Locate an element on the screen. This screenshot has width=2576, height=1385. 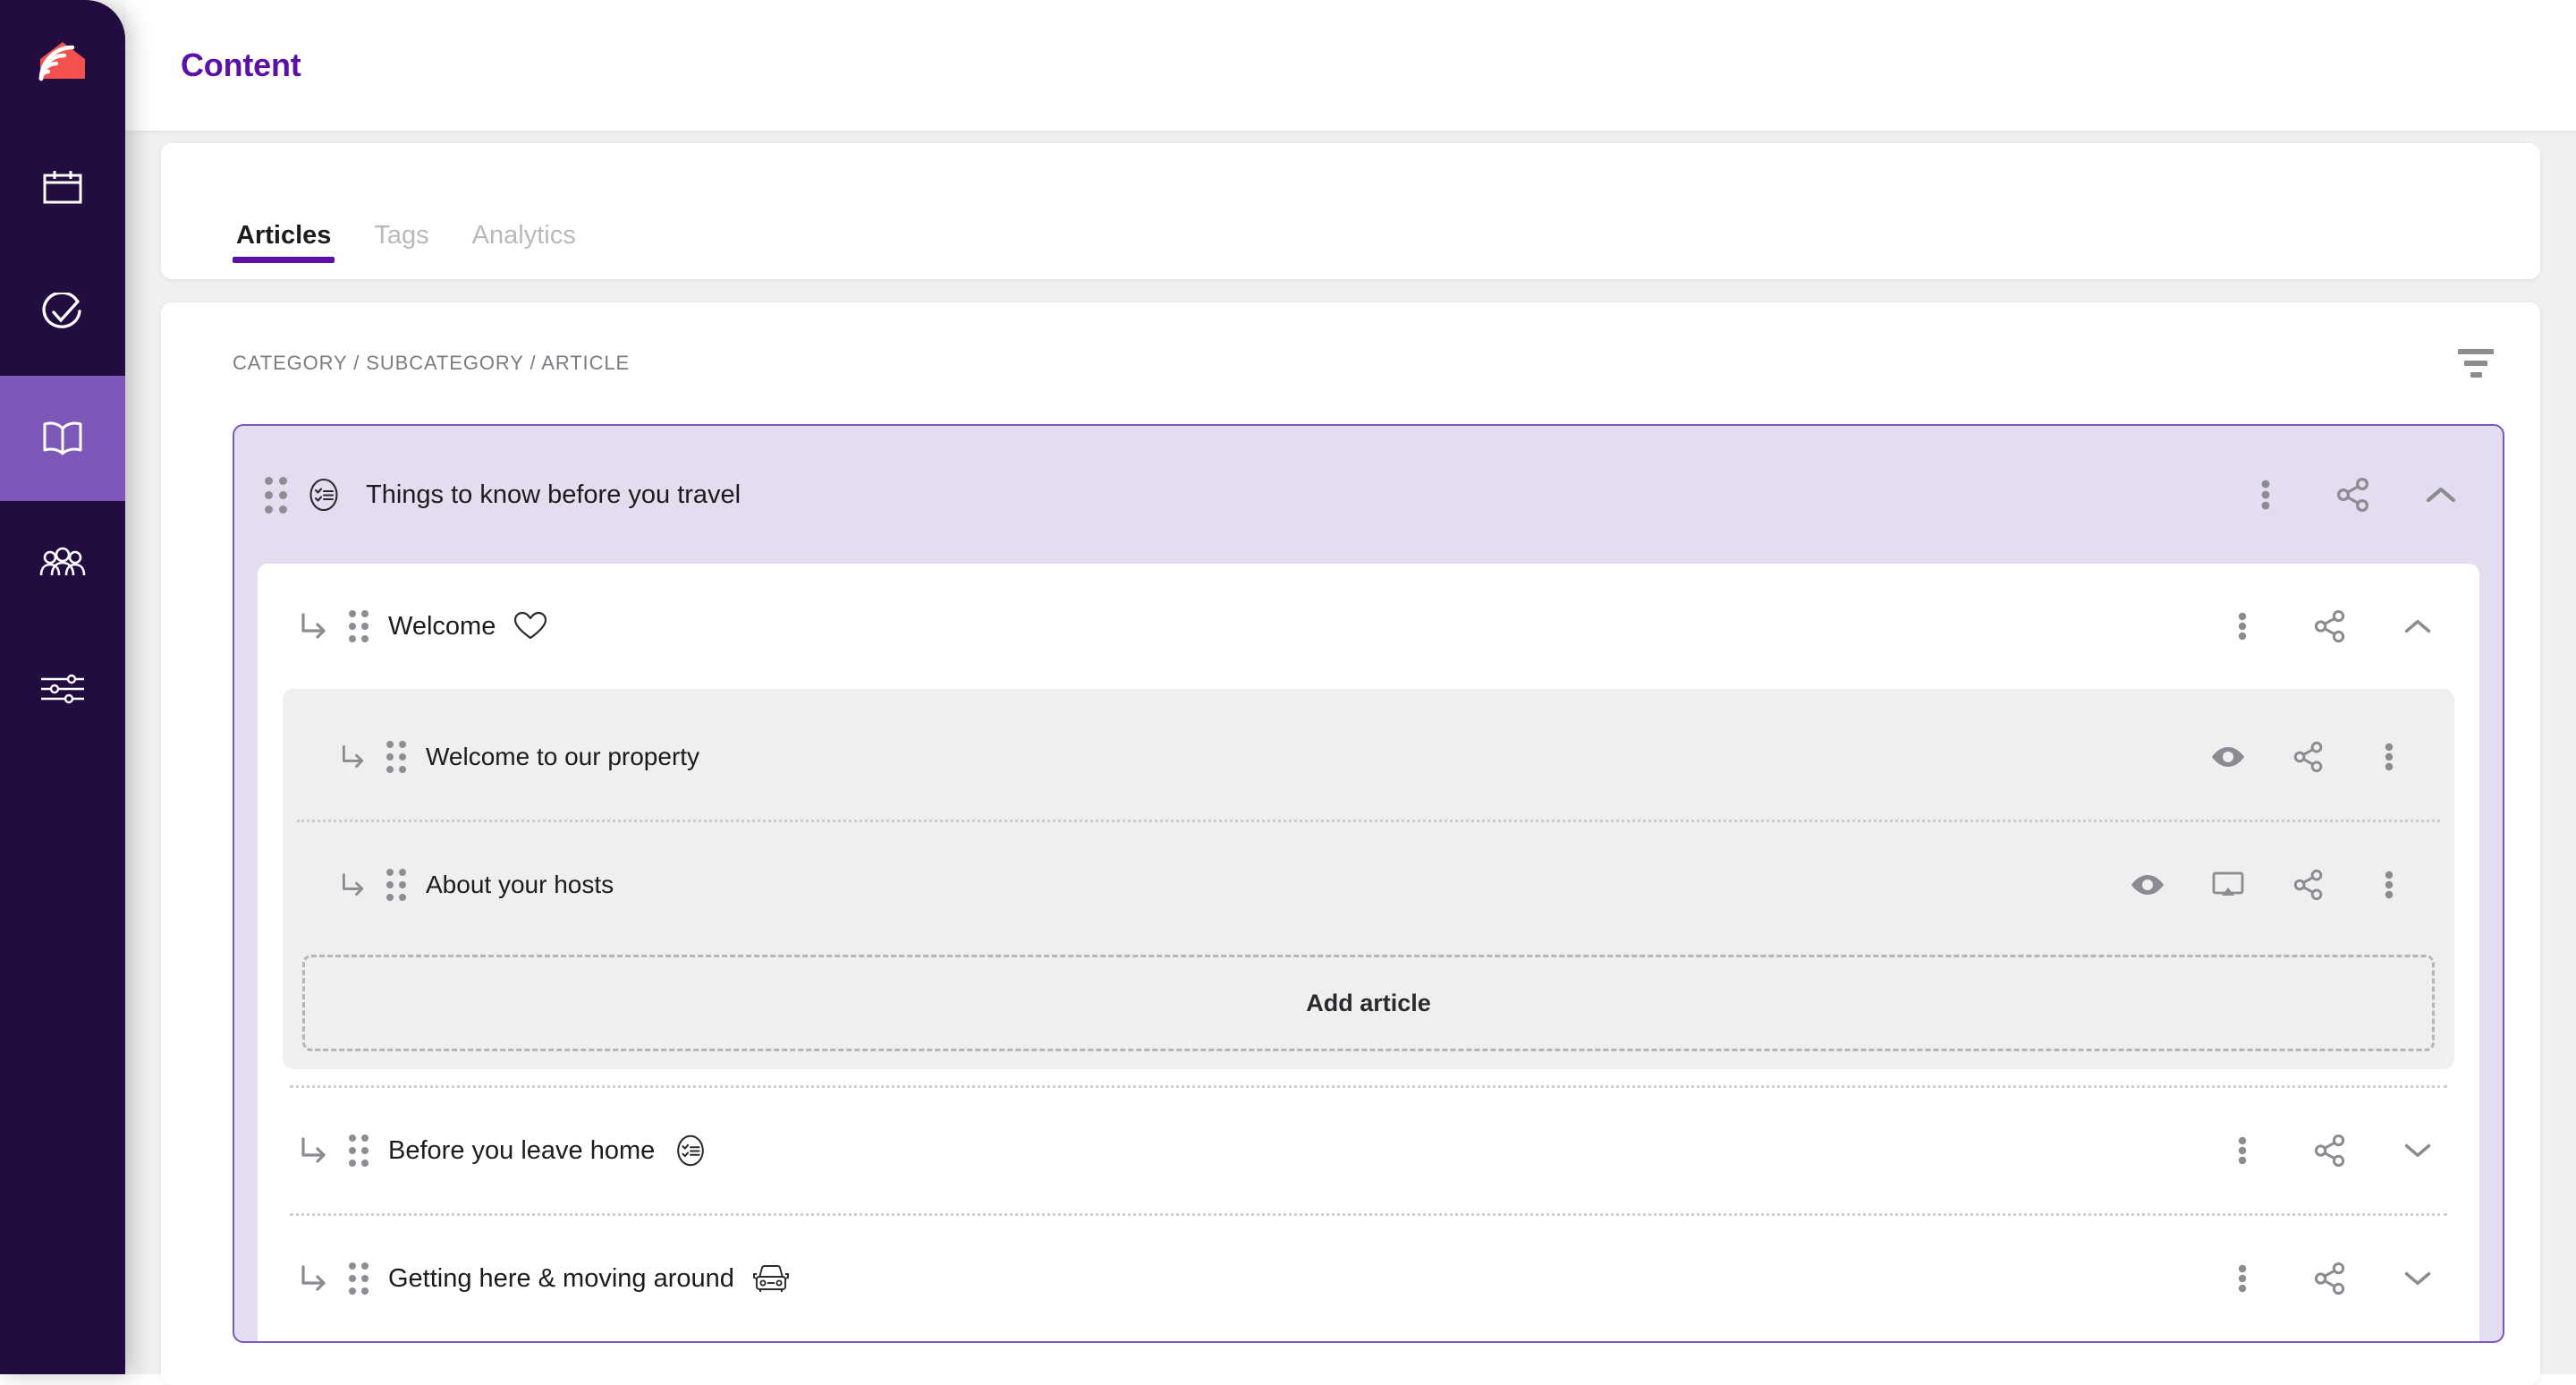
category-title: Things to know before you travel is located at coordinates (553, 494).